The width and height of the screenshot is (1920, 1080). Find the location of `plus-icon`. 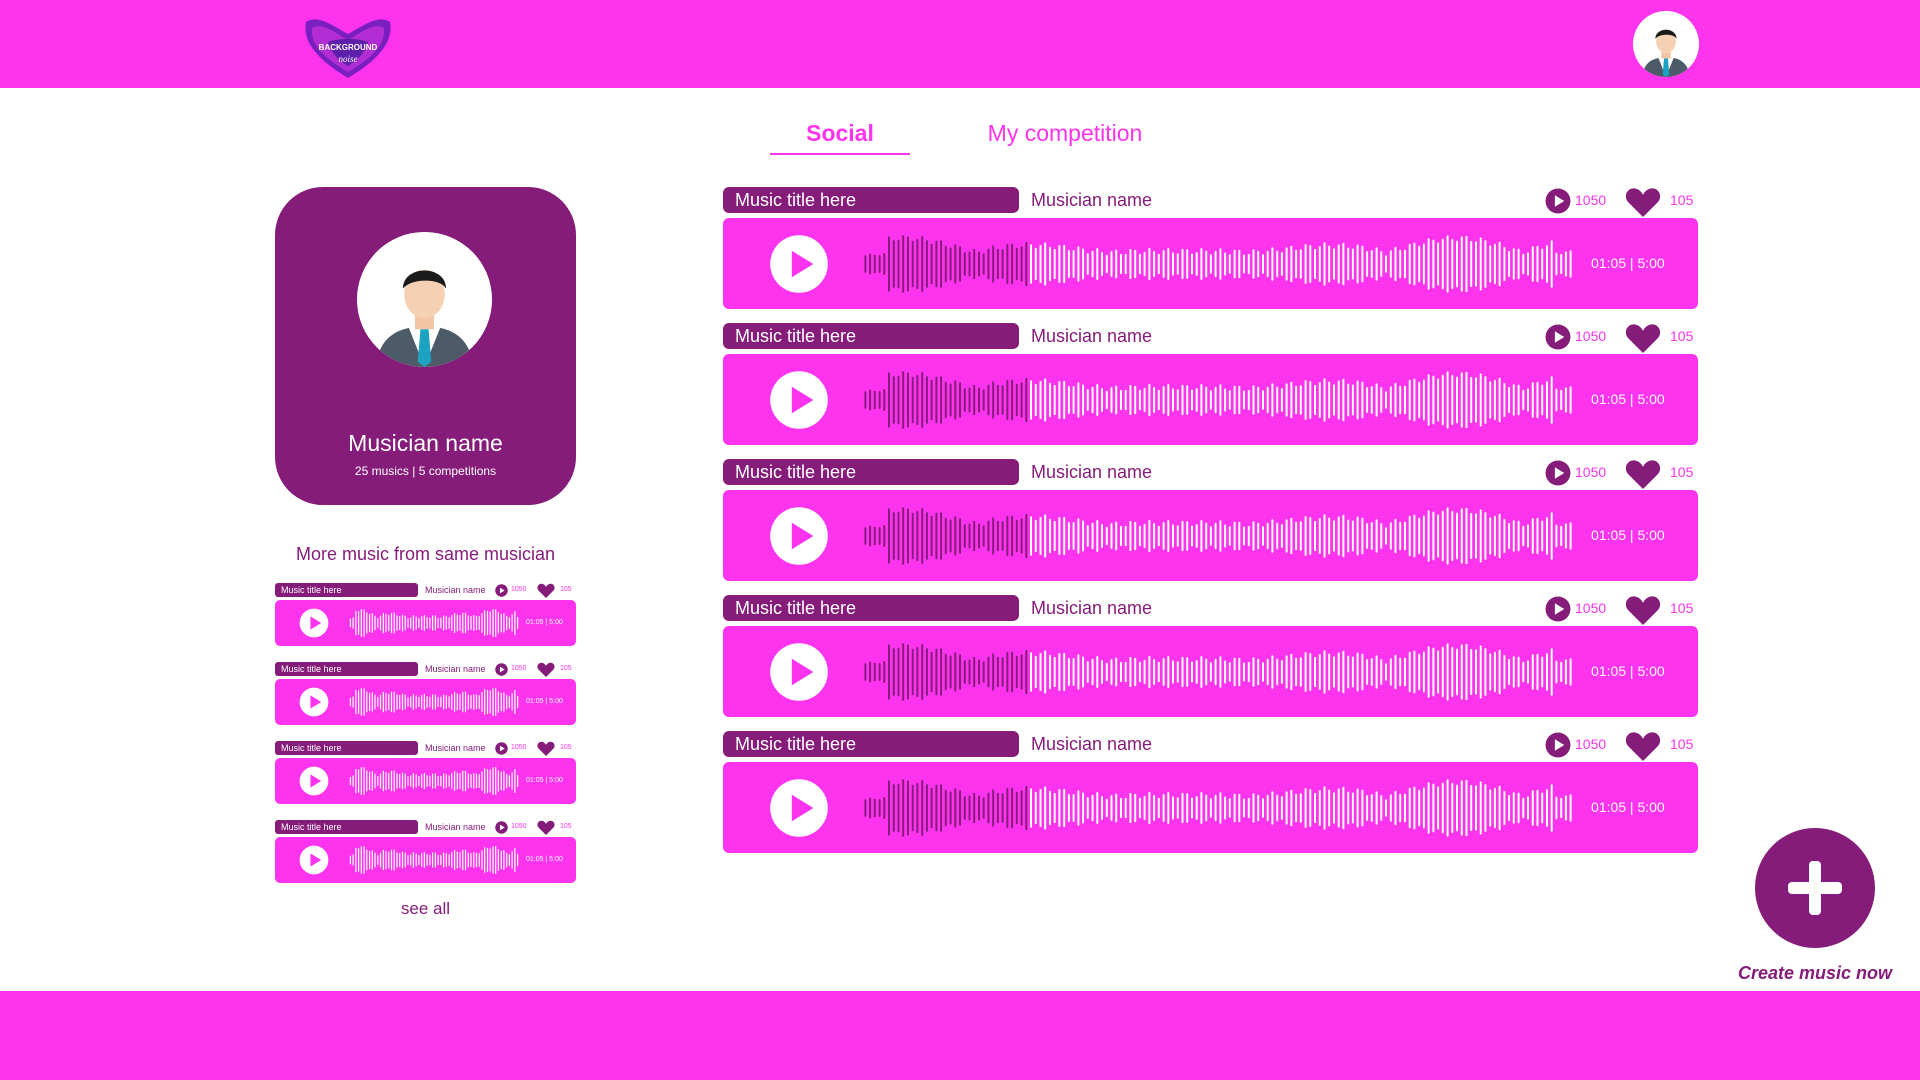

plus-icon is located at coordinates (1815, 888).